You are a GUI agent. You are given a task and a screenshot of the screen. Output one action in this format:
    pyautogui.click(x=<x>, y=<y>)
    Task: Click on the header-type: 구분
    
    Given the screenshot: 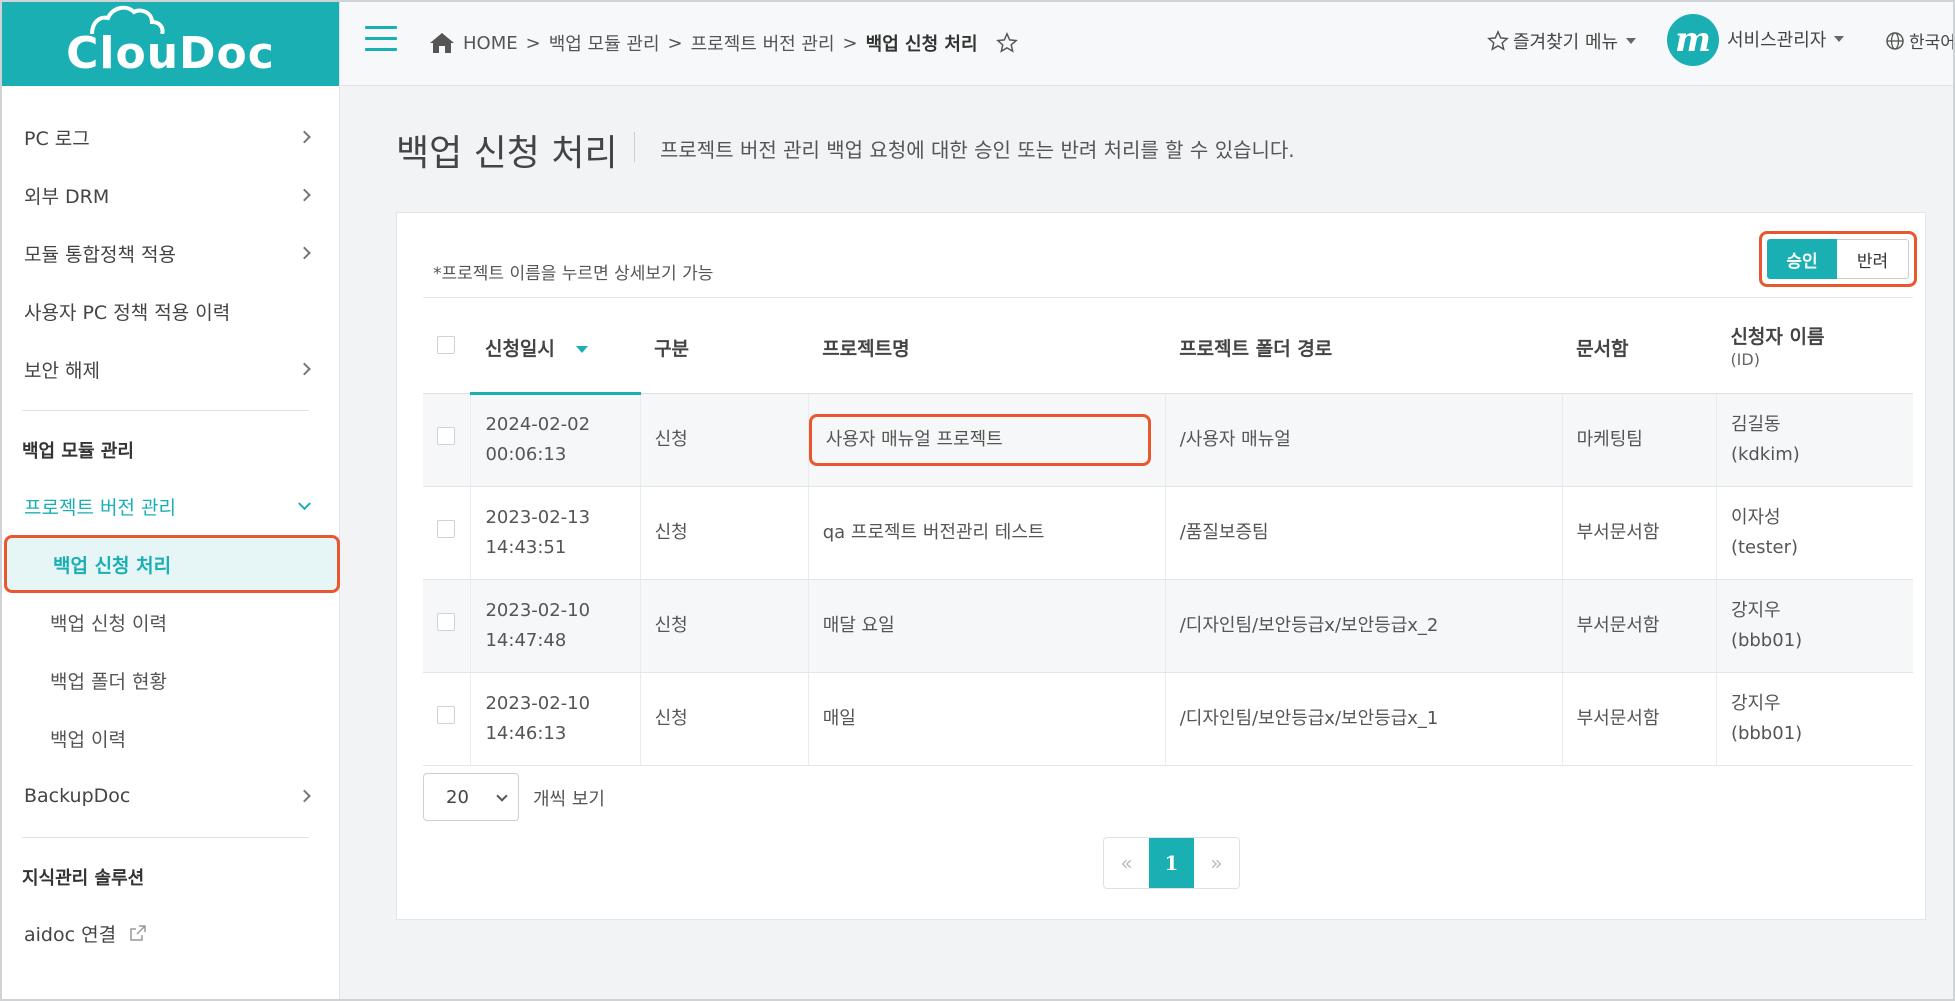 What is the action you would take?
    pyautogui.click(x=724, y=348)
    